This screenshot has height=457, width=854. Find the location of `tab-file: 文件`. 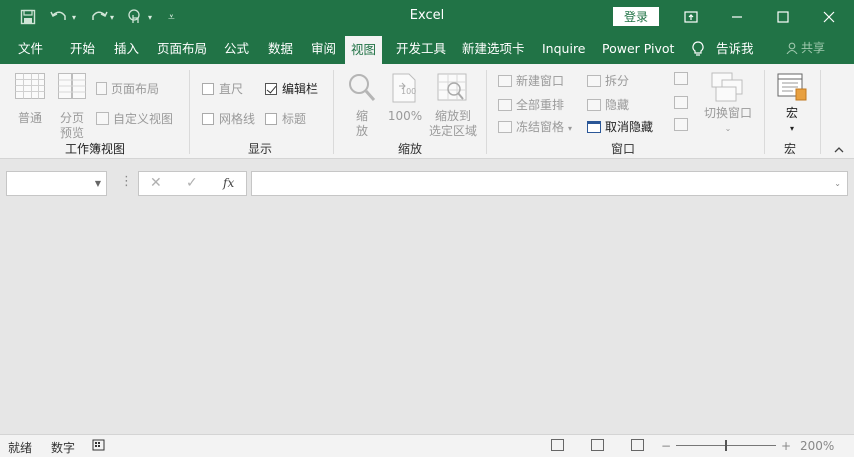

tab-file: 文件 is located at coordinates (30, 48).